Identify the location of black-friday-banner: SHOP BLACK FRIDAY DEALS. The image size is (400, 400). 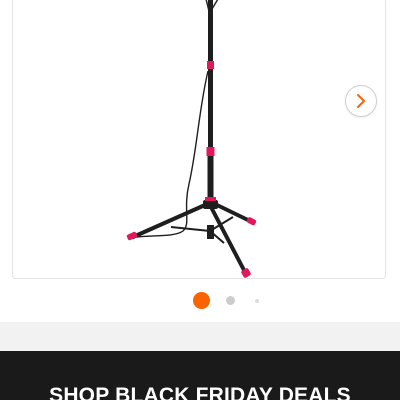
(200, 375).